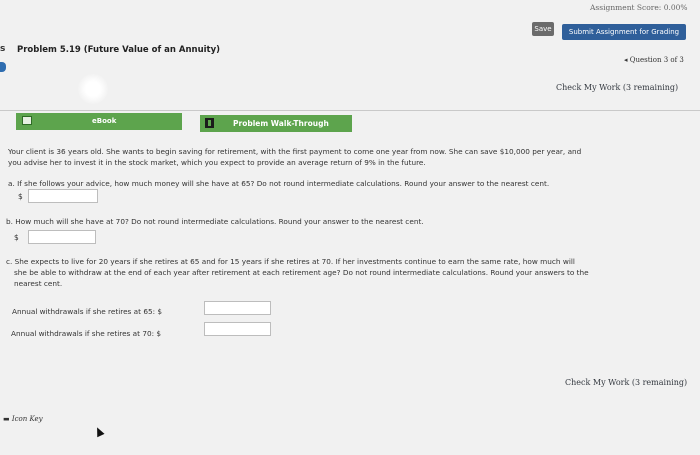 Image resolution: width=700 pixels, height=455 pixels. What do you see at coordinates (20, 196) in the screenshot?
I see `dollar-sign-a: $` at bounding box center [20, 196].